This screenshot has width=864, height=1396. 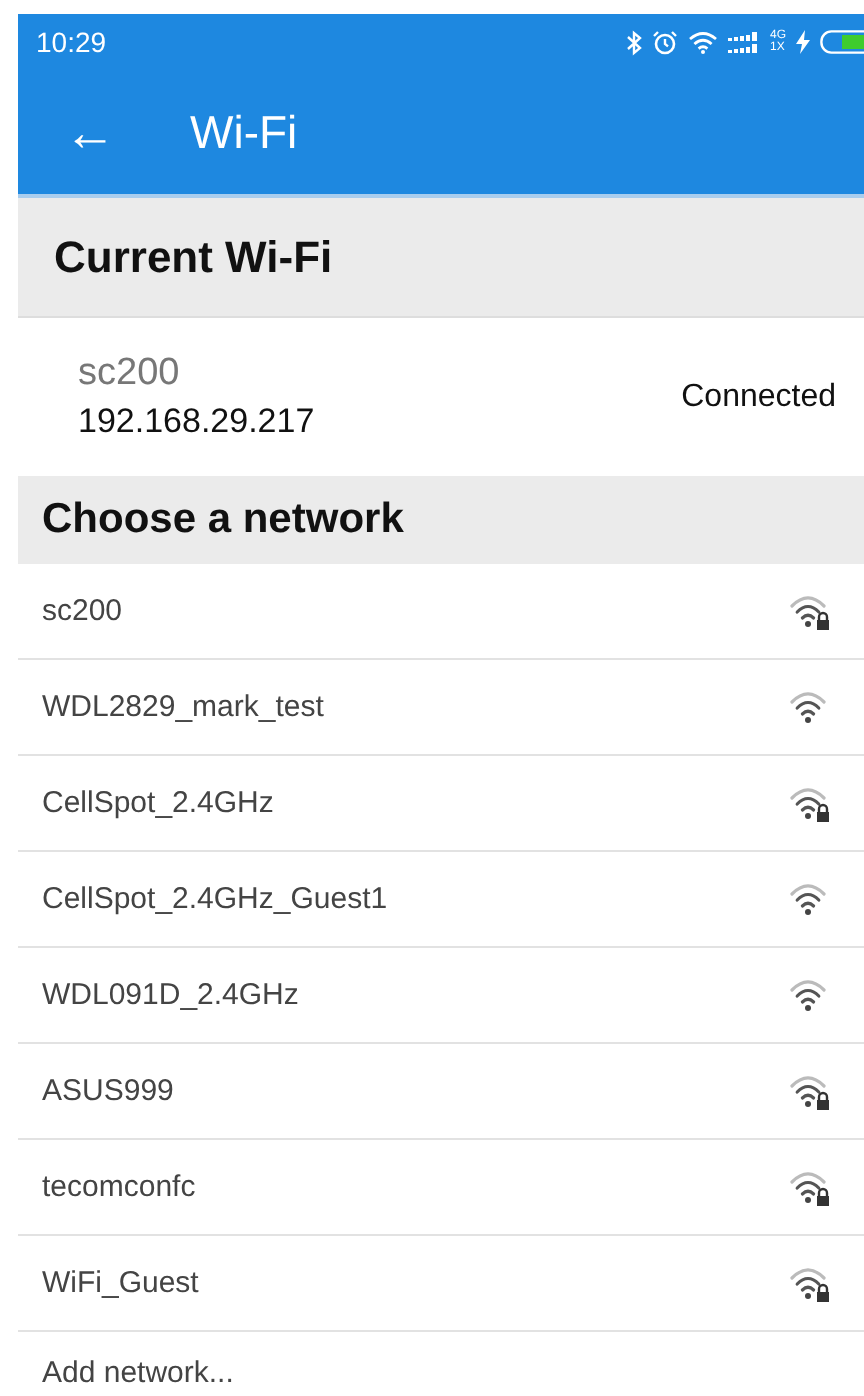 What do you see at coordinates (633, 42) in the screenshot?
I see `bluetooth-icon` at bounding box center [633, 42].